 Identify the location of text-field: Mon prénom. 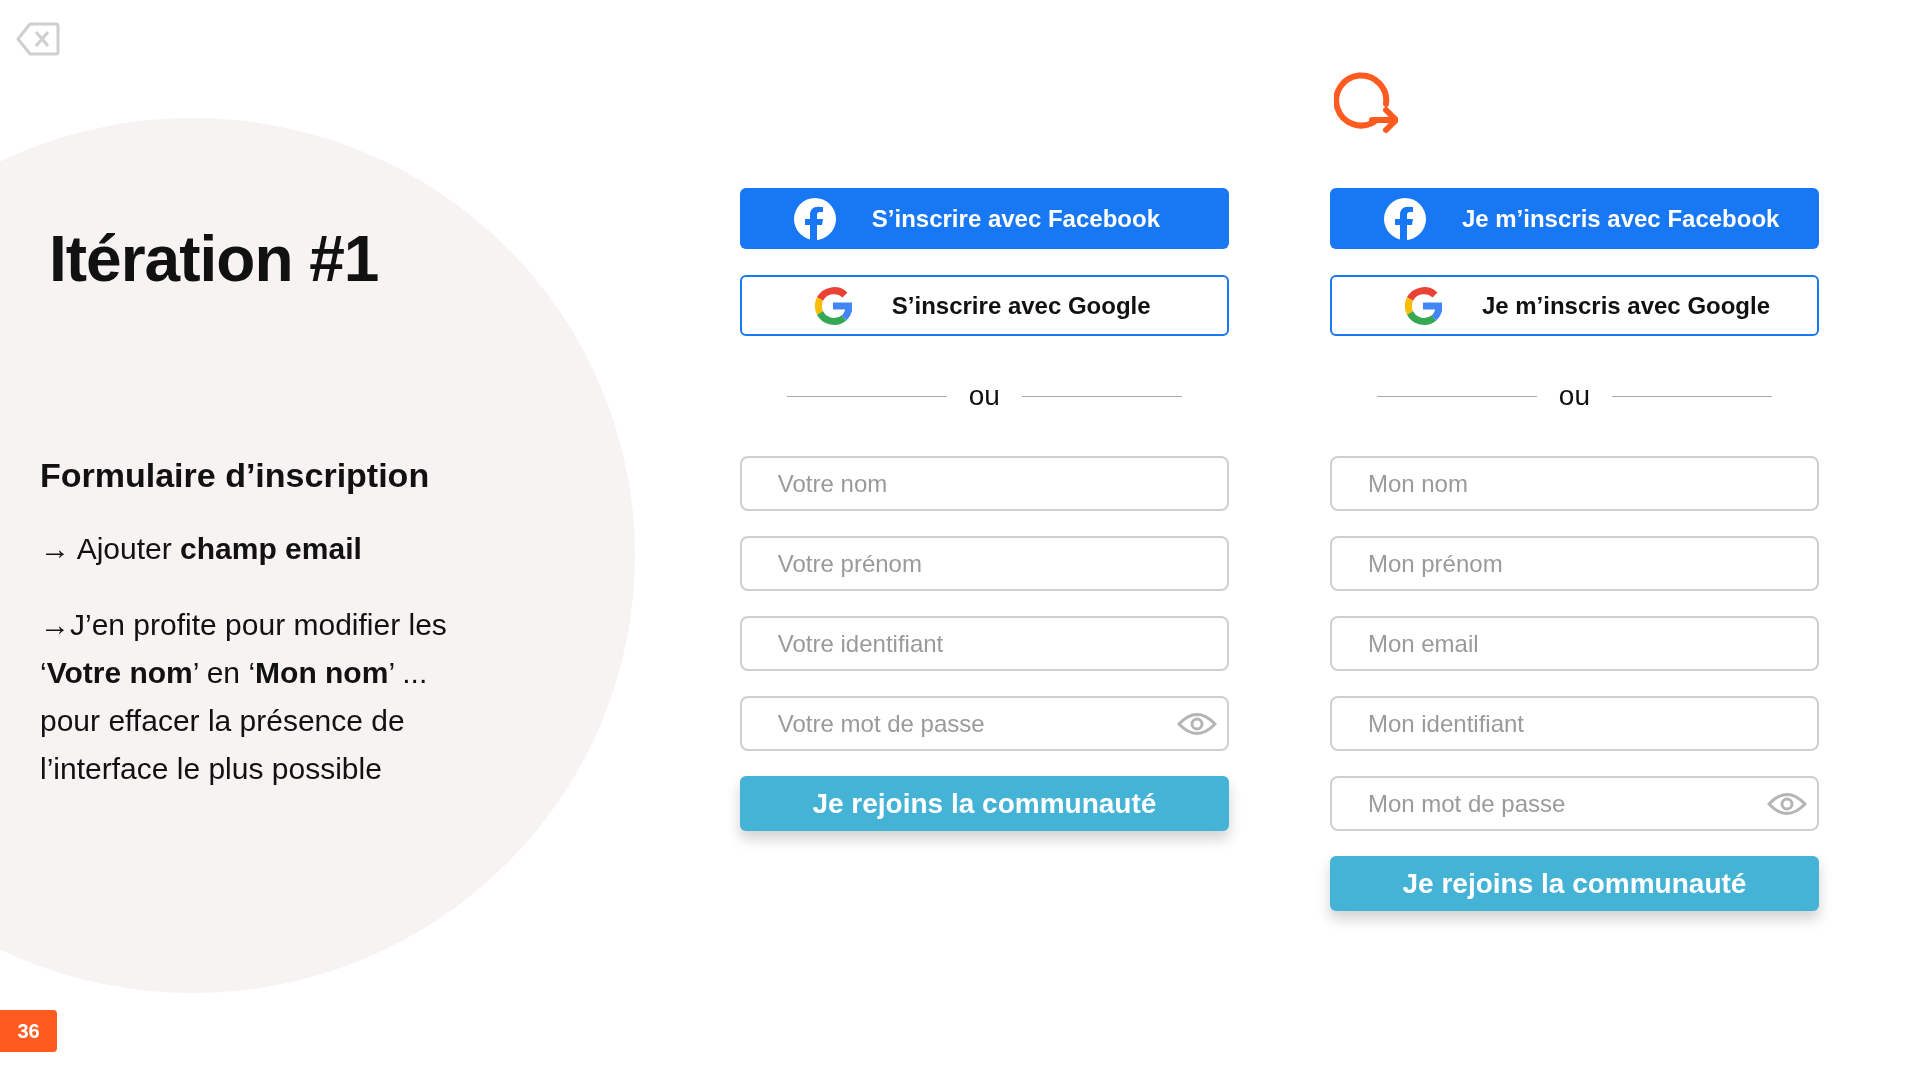
(1574, 563).